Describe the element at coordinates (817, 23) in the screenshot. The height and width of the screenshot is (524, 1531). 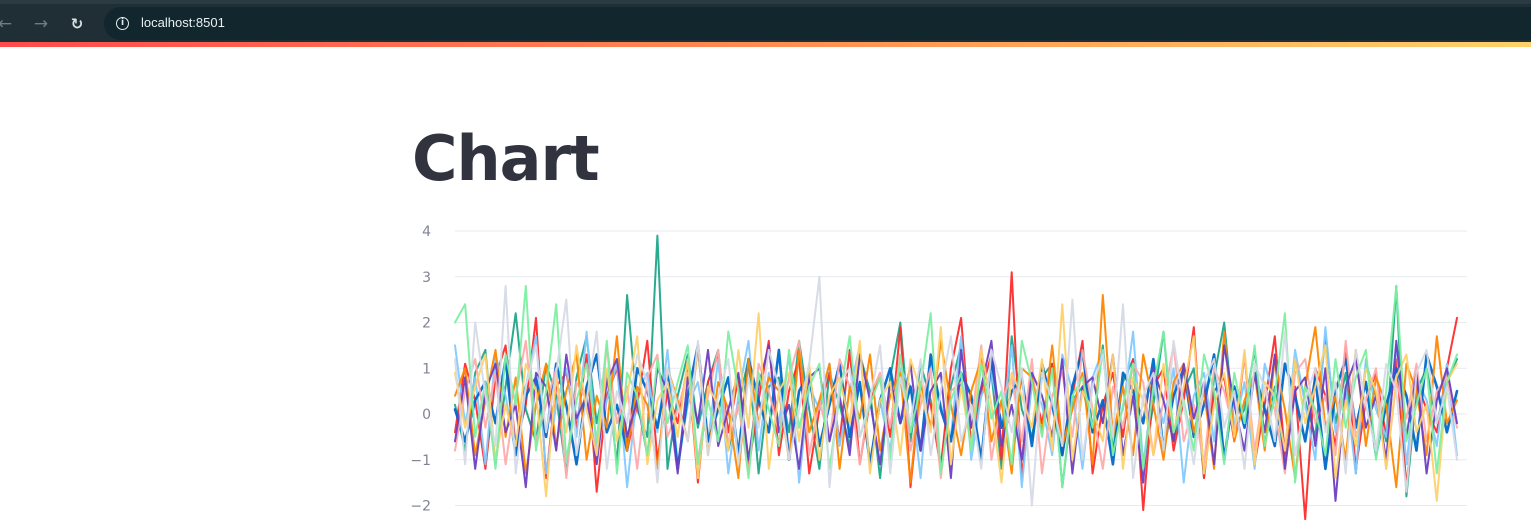
I see `address-bar: i localhost:8501` at that location.